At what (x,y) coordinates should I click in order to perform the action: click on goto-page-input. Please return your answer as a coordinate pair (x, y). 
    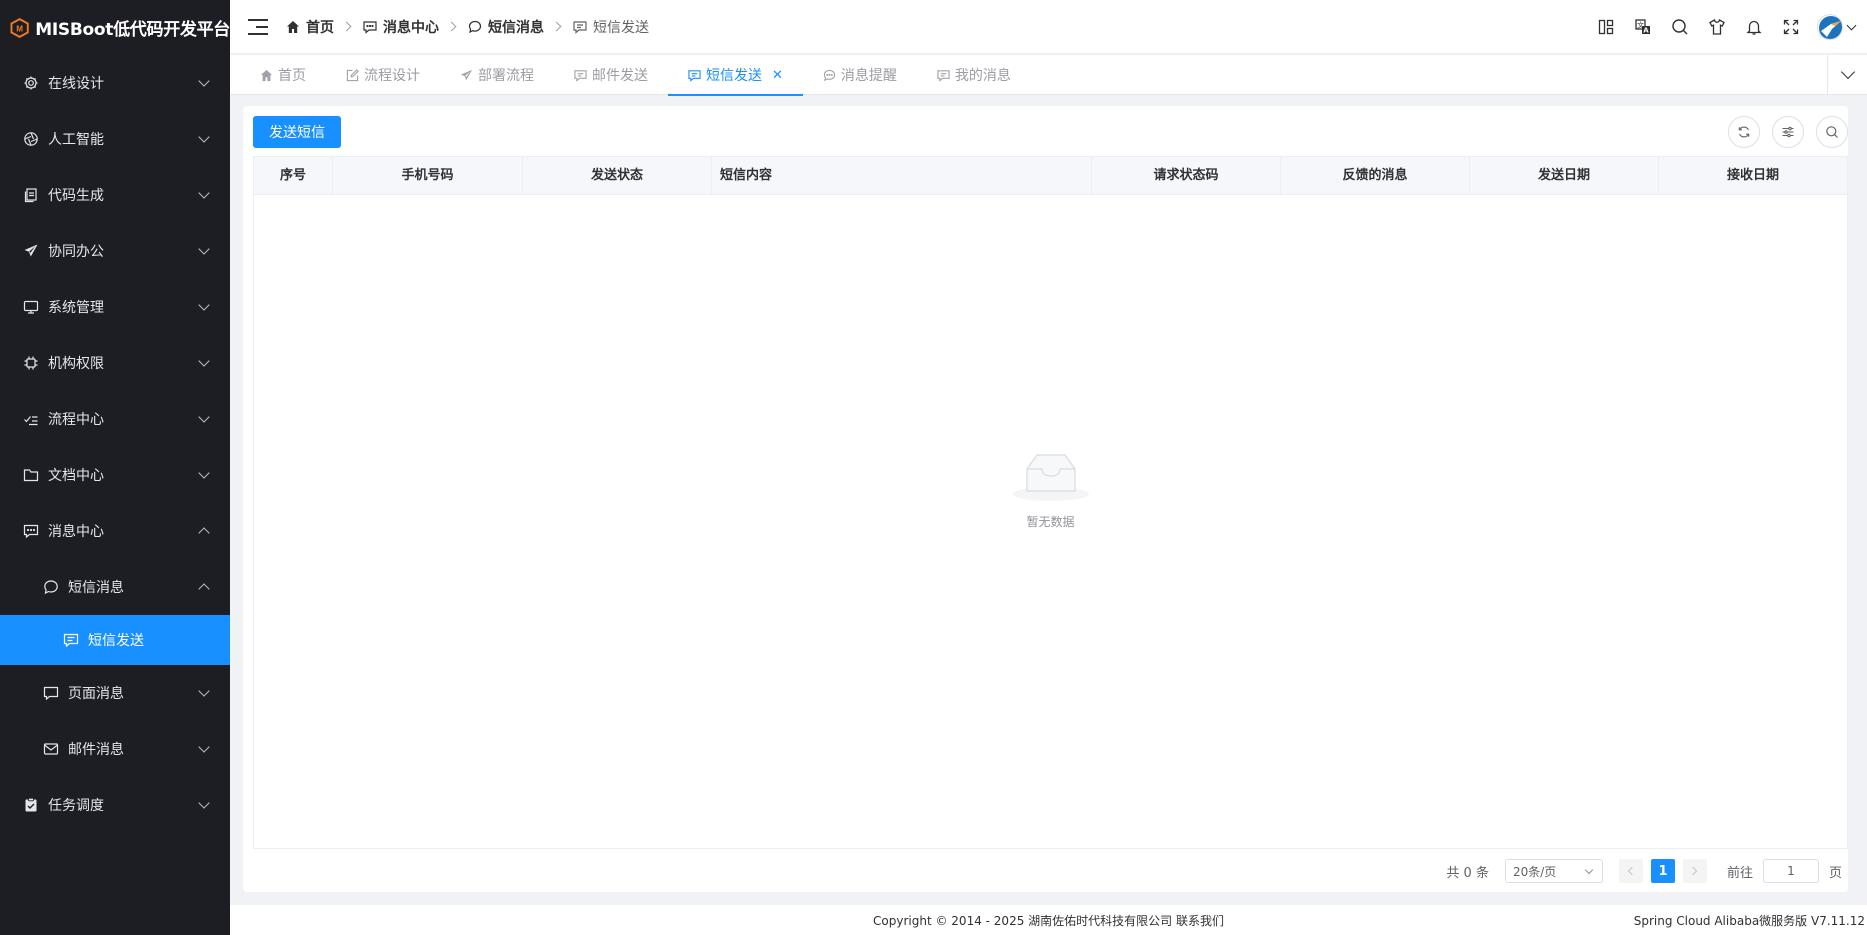
    Looking at the image, I should click on (1790, 871).